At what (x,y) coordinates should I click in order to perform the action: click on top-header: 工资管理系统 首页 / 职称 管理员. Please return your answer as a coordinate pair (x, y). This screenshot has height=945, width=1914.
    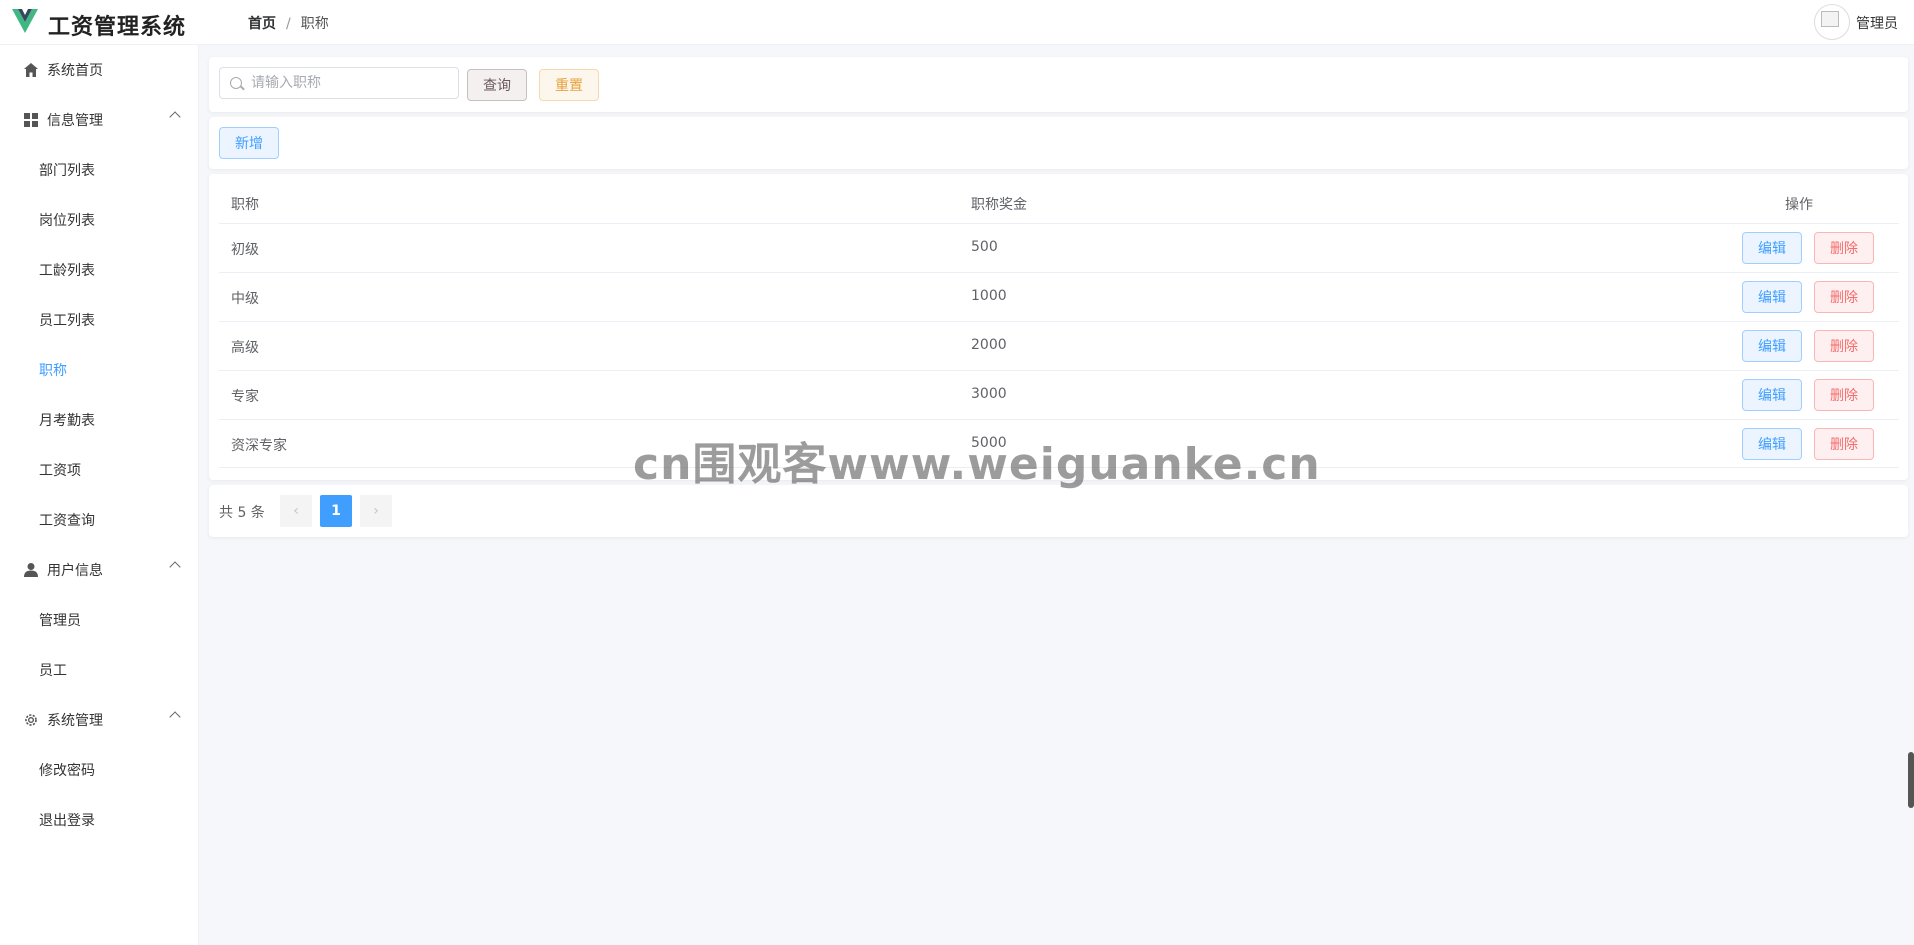
    Looking at the image, I should click on (957, 22).